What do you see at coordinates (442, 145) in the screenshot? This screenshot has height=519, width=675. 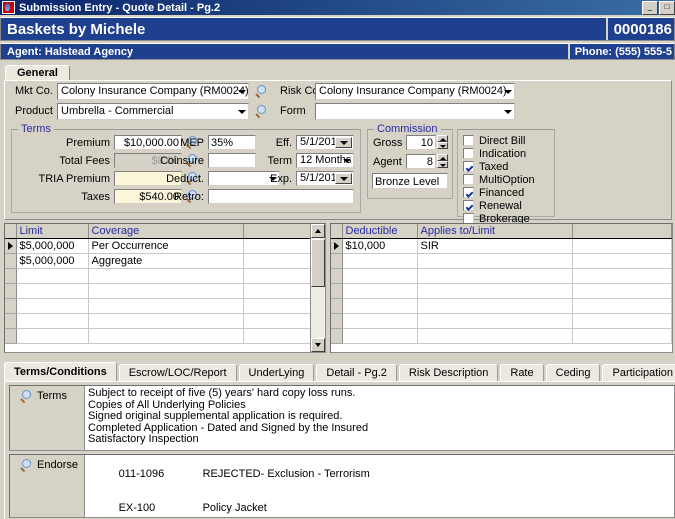 I see `gross-stepper-down` at bounding box center [442, 145].